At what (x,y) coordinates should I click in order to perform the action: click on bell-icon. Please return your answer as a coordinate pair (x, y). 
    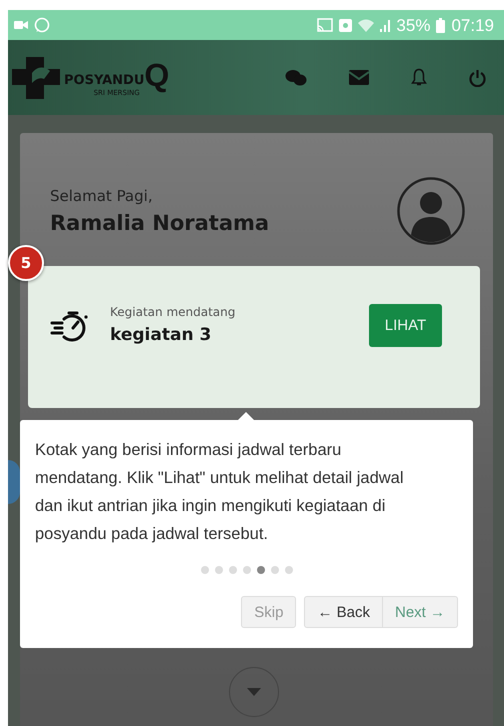
    Looking at the image, I should click on (419, 77).